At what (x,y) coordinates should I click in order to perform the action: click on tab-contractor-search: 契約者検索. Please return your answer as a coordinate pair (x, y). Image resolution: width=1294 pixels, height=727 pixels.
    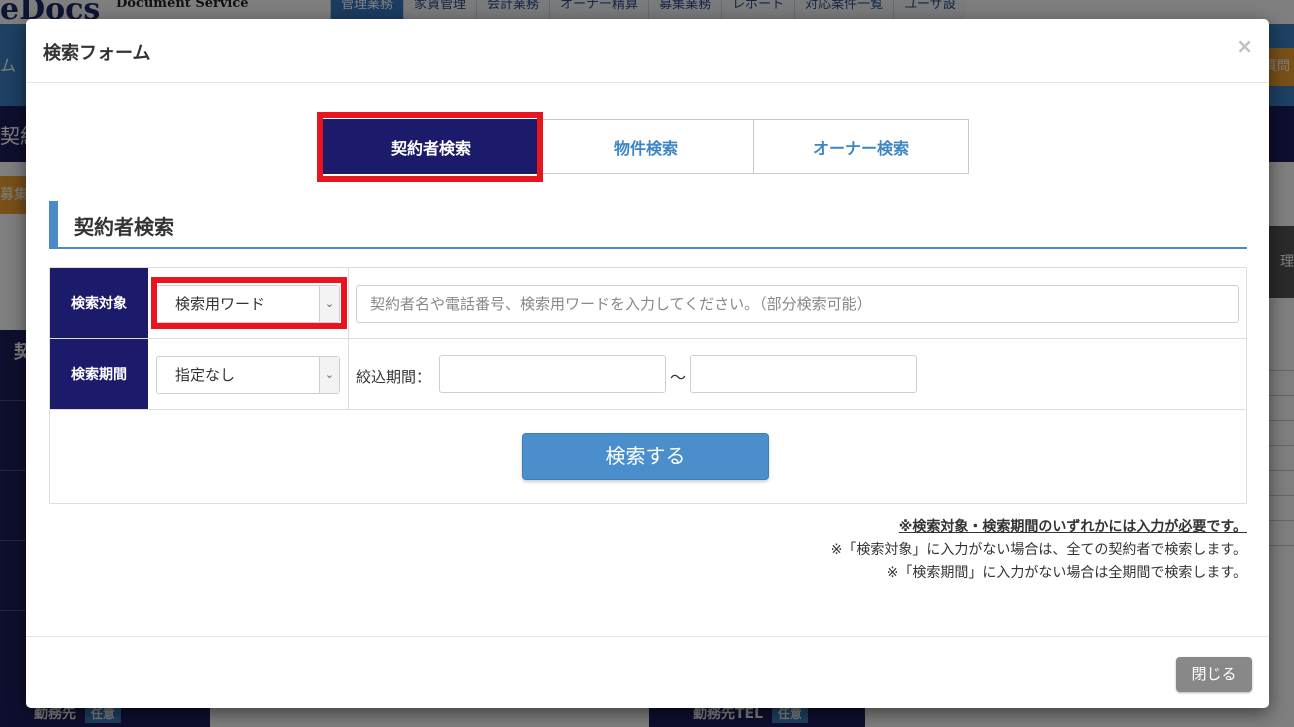
    Looking at the image, I should click on (431, 146).